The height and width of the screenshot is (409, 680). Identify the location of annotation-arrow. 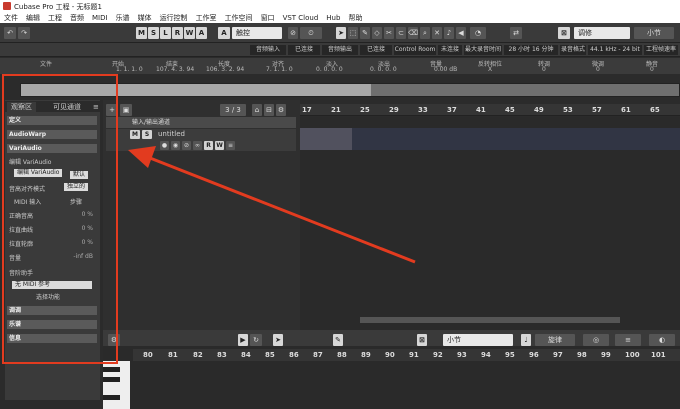
(272, 205).